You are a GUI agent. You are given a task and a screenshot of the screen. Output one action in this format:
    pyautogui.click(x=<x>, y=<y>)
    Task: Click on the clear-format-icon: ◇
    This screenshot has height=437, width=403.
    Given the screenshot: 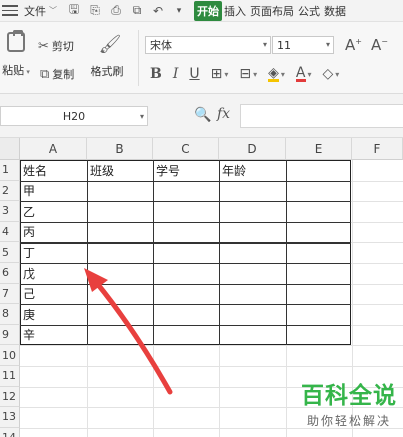 What is the action you would take?
    pyautogui.click(x=328, y=74)
    